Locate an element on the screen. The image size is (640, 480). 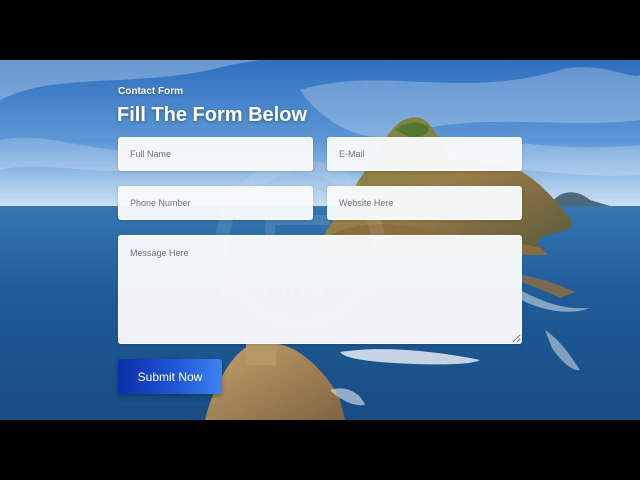
submit-button: Submit Now is located at coordinates (170, 376).